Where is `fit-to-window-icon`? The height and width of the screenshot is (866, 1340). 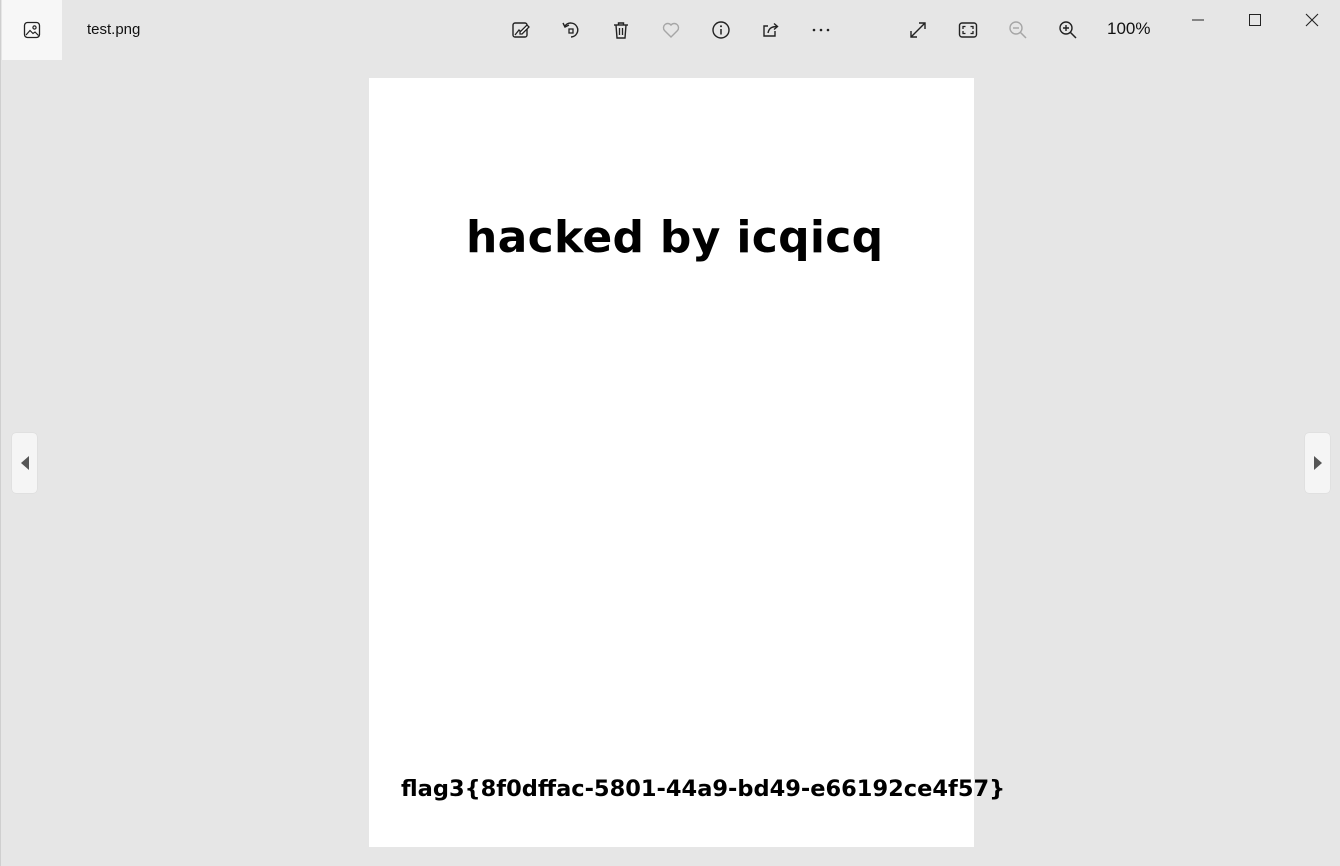
fit-to-window-icon is located at coordinates (968, 30).